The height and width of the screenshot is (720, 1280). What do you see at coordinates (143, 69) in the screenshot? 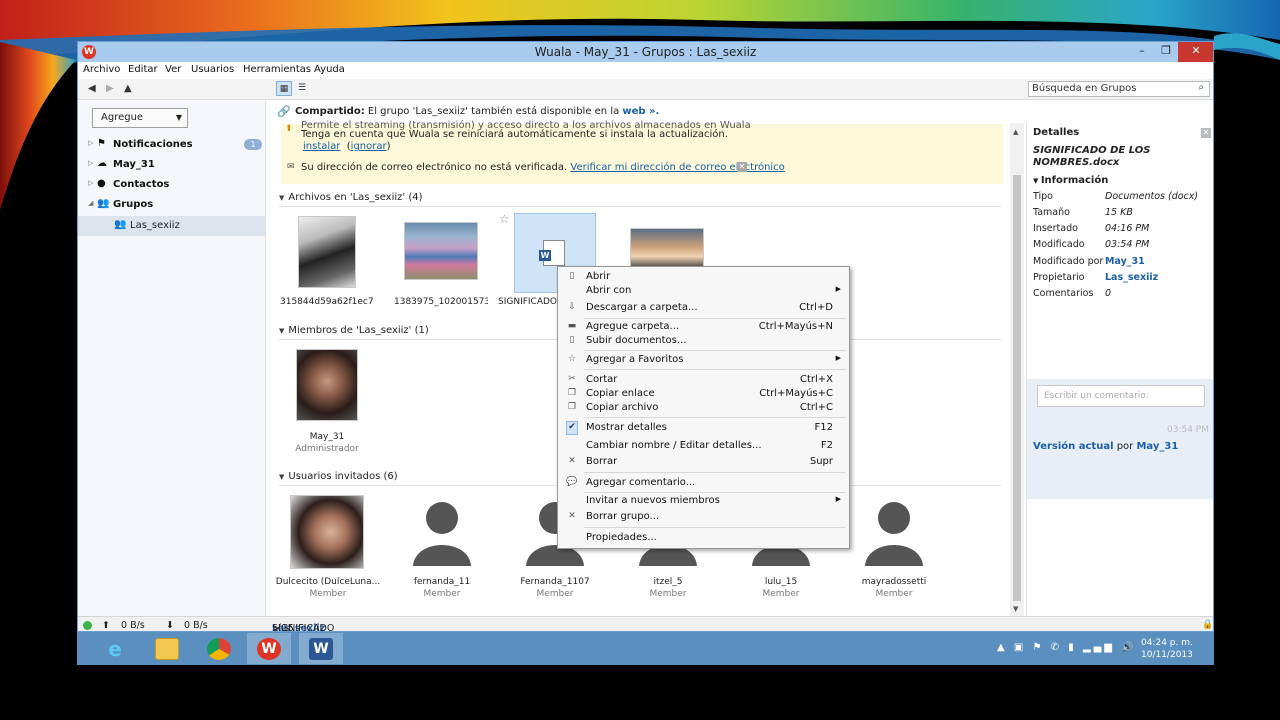
I see `menu-editar: Editar` at bounding box center [143, 69].